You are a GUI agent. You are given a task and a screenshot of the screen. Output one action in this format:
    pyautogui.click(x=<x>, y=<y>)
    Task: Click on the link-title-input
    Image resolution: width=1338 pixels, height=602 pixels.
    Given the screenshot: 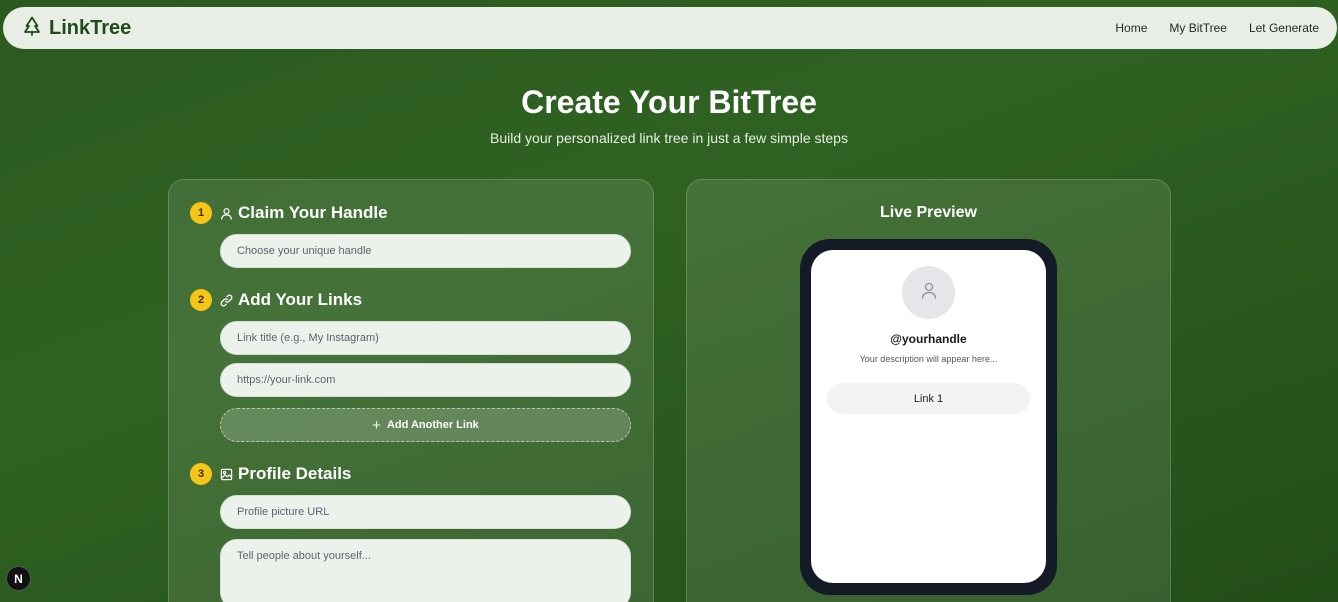 What is the action you would take?
    pyautogui.click(x=425, y=338)
    